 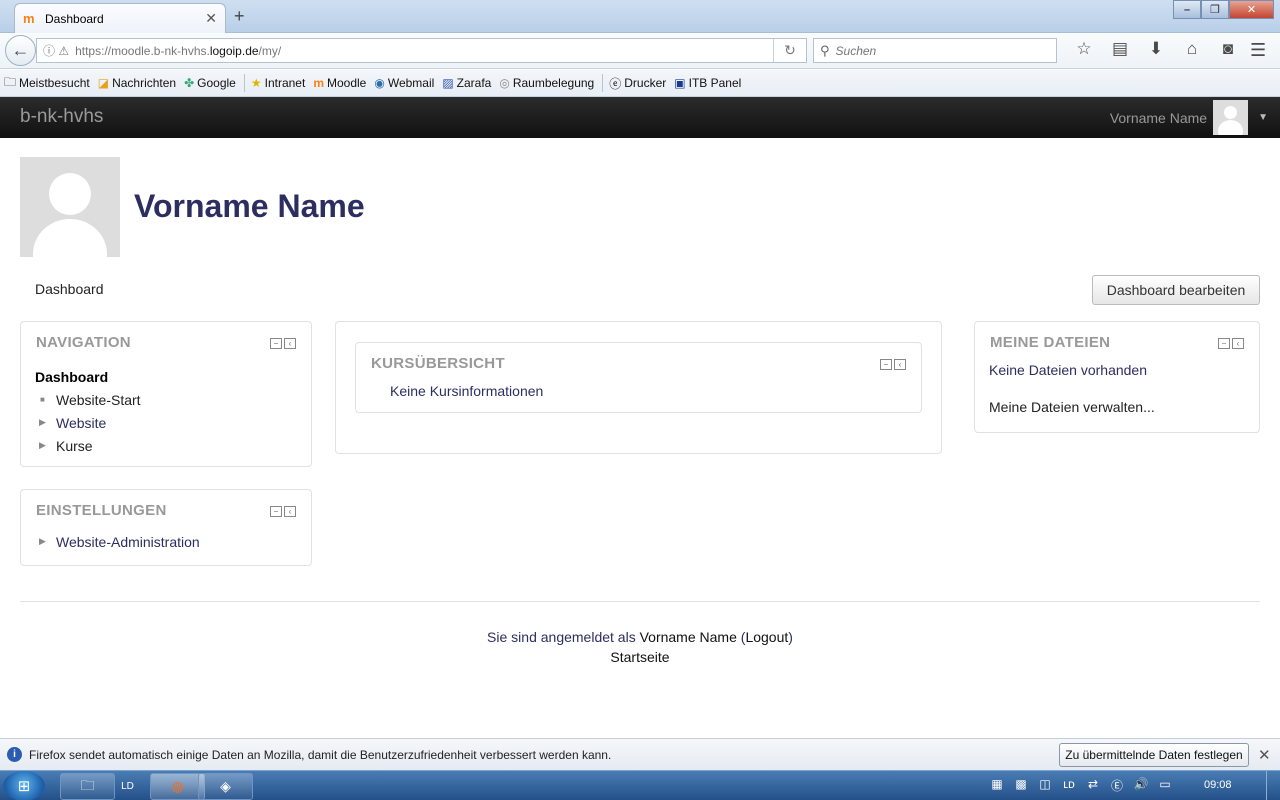 What do you see at coordinates (1215, 9) in the screenshot?
I see `maximize-button: ❐` at bounding box center [1215, 9].